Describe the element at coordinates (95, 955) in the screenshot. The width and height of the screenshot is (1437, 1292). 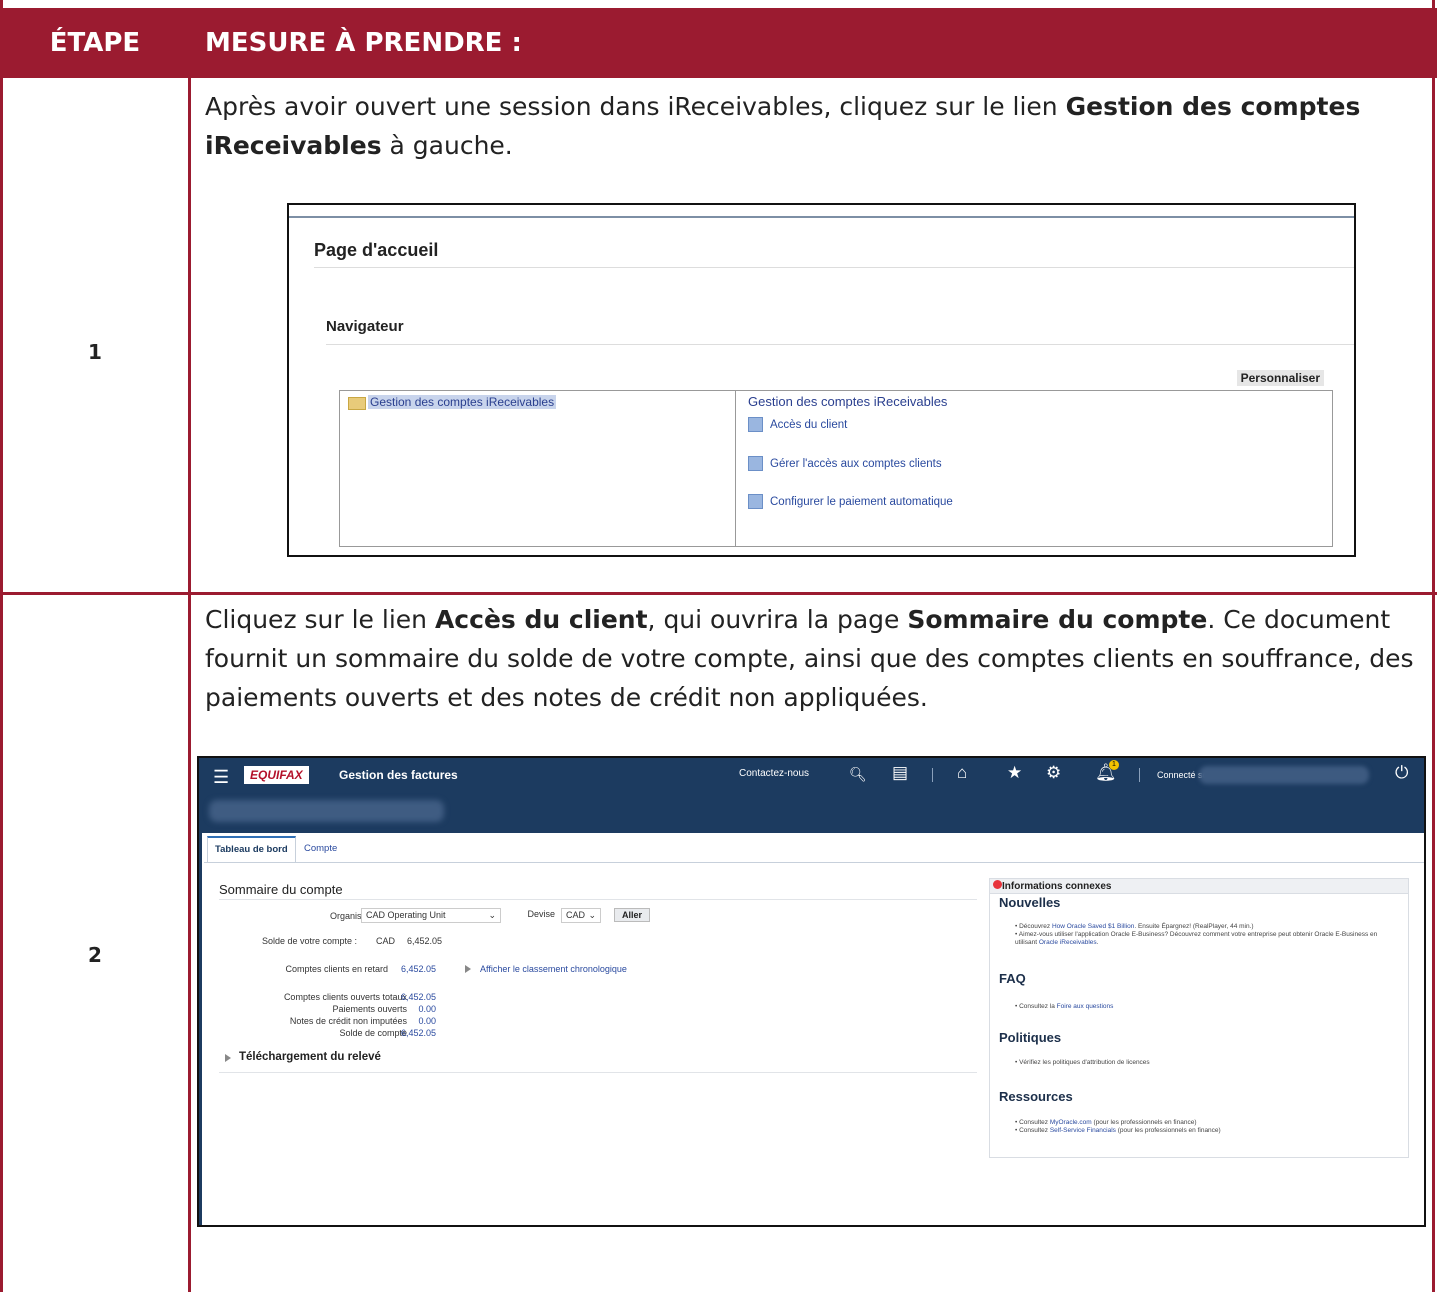
I see `step-number-2: 2` at that location.